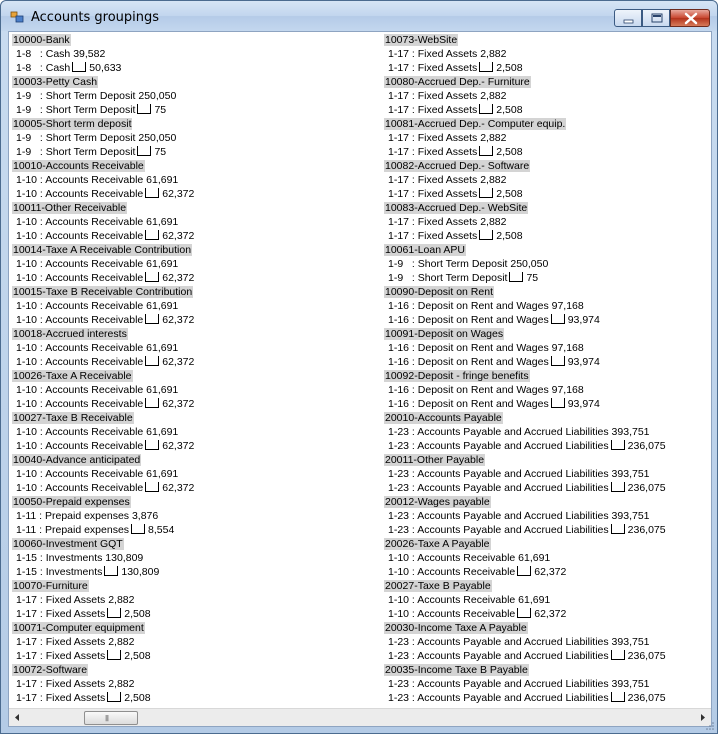 The image size is (718, 734). I want to click on close-icon, so click(691, 18).